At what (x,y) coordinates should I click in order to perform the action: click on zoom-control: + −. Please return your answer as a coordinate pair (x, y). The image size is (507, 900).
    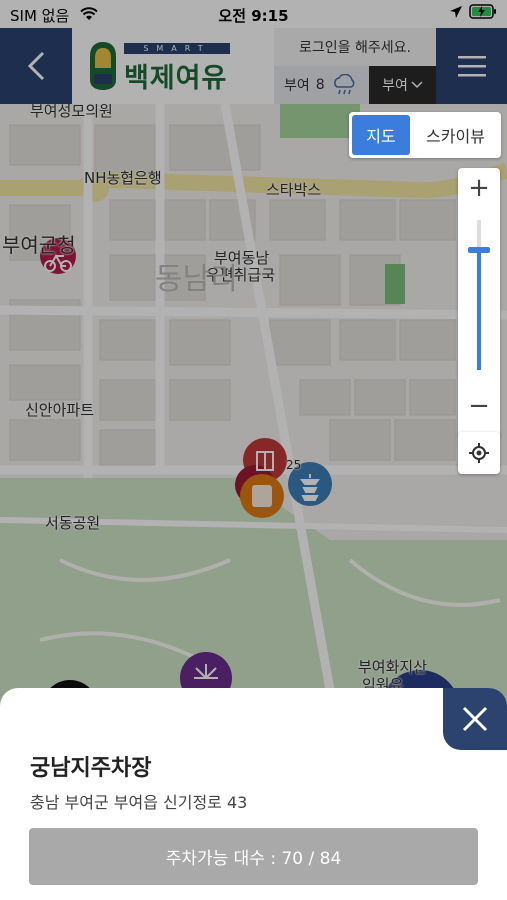
    Looking at the image, I should click on (479, 303).